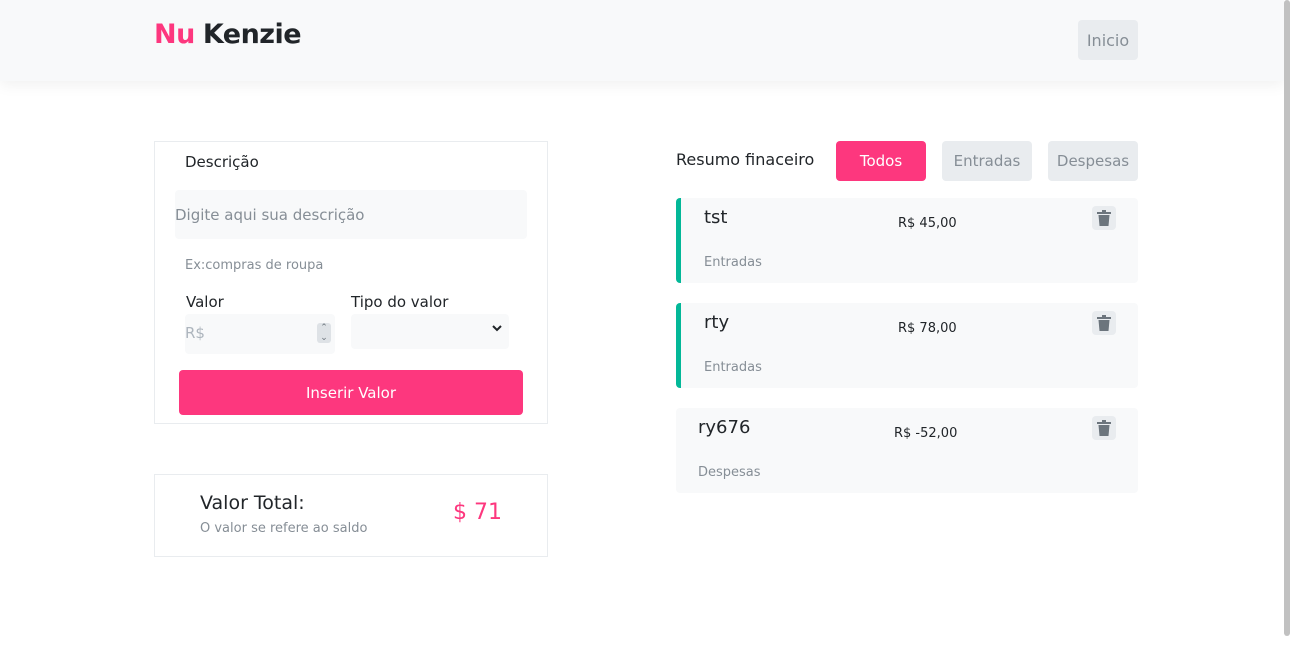  I want to click on filter-despesas-button: Despesas, so click(1093, 161).